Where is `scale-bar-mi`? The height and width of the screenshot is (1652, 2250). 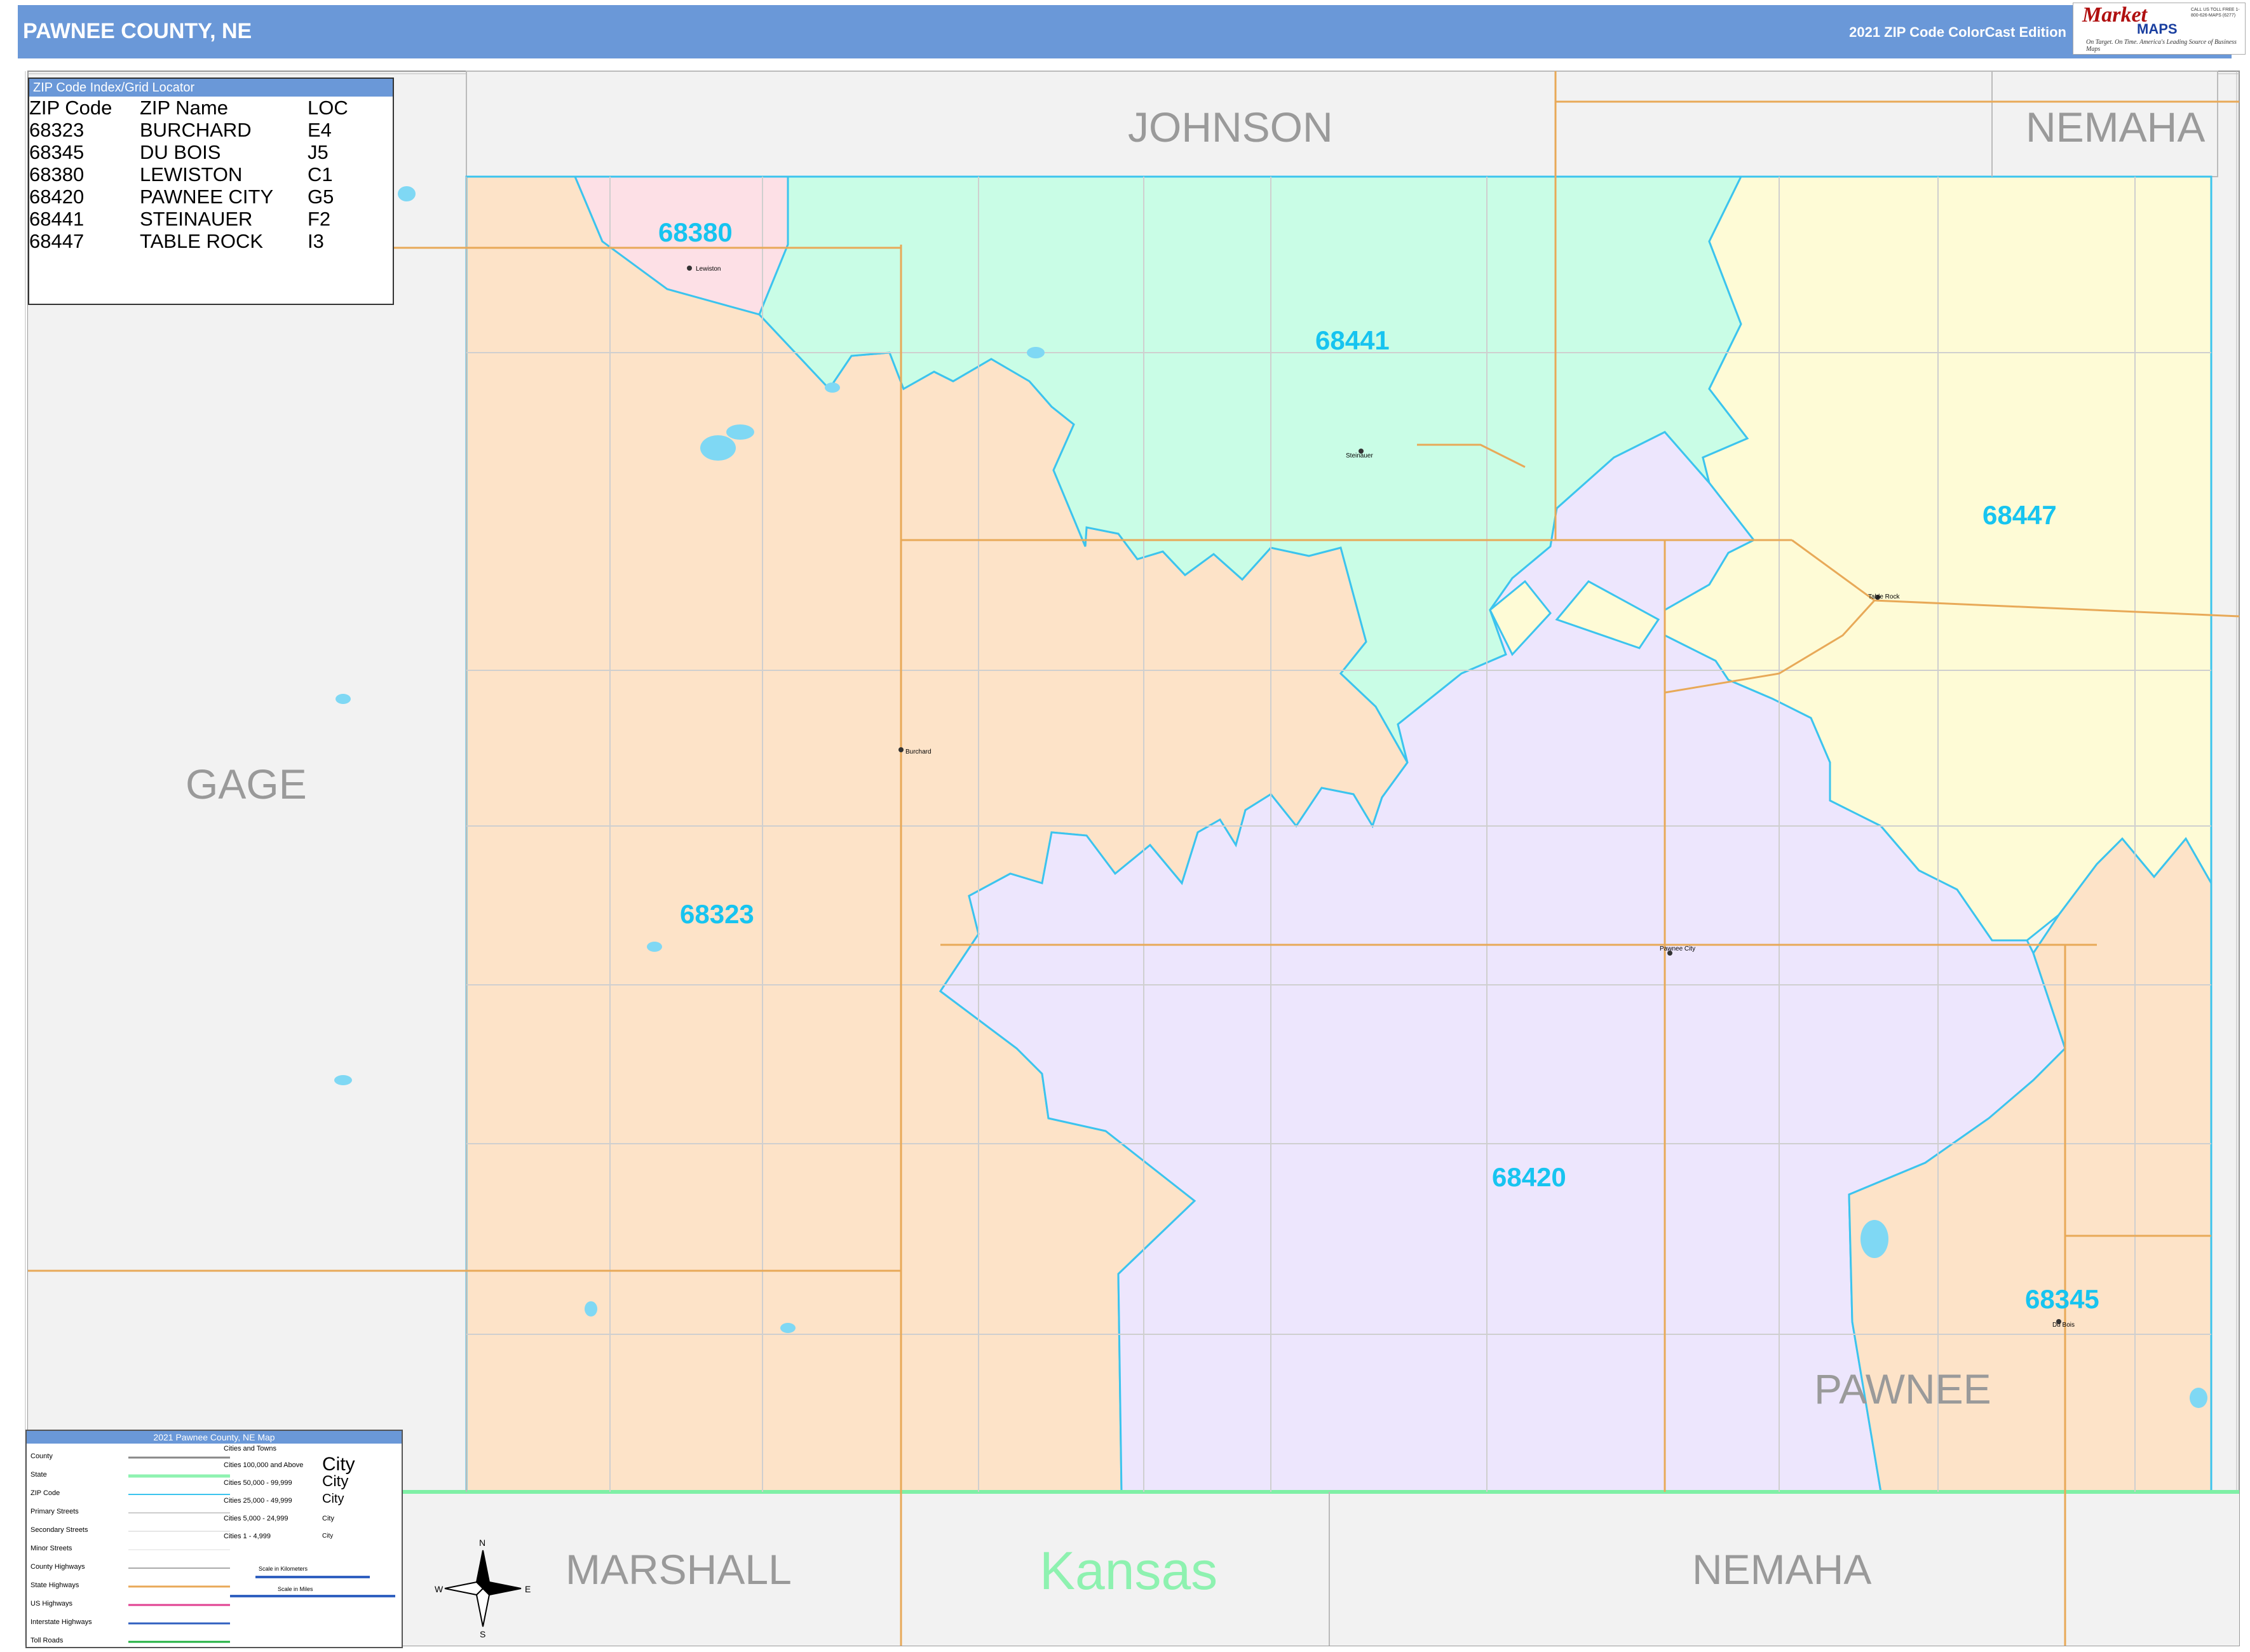 scale-bar-mi is located at coordinates (312, 1596).